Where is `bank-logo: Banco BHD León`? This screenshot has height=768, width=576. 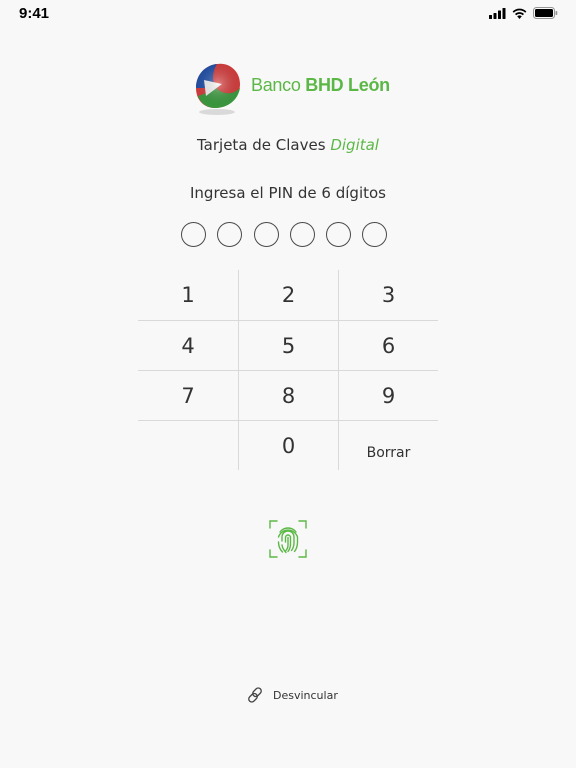
bank-logo: Banco BHD León is located at coordinates (297, 88).